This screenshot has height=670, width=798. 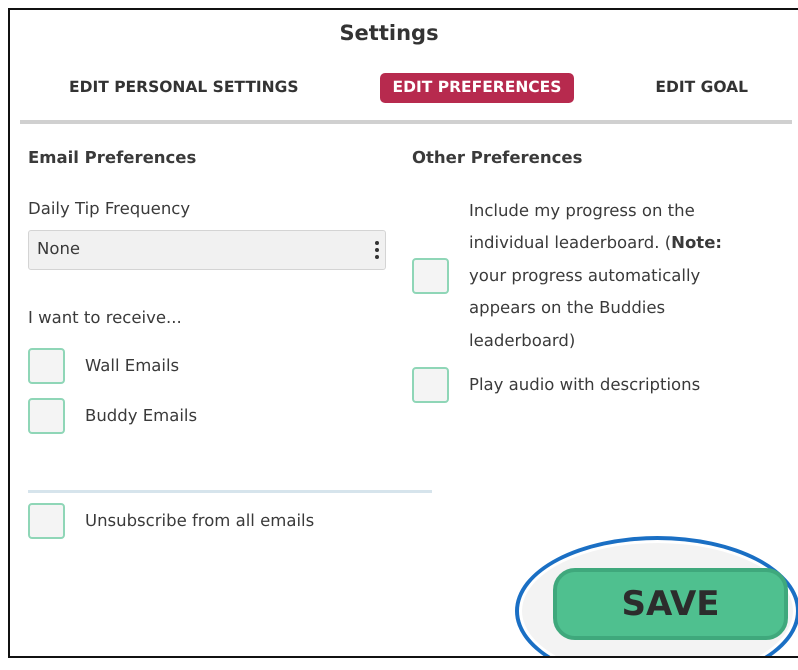 What do you see at coordinates (184, 88) in the screenshot?
I see `tab: EDIT PERSONAL SETTINGS` at bounding box center [184, 88].